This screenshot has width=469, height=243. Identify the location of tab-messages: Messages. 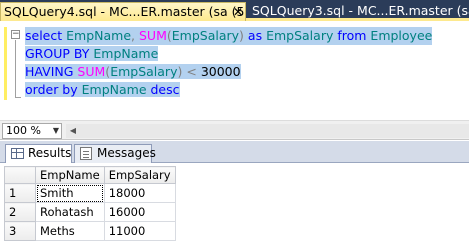
(115, 153).